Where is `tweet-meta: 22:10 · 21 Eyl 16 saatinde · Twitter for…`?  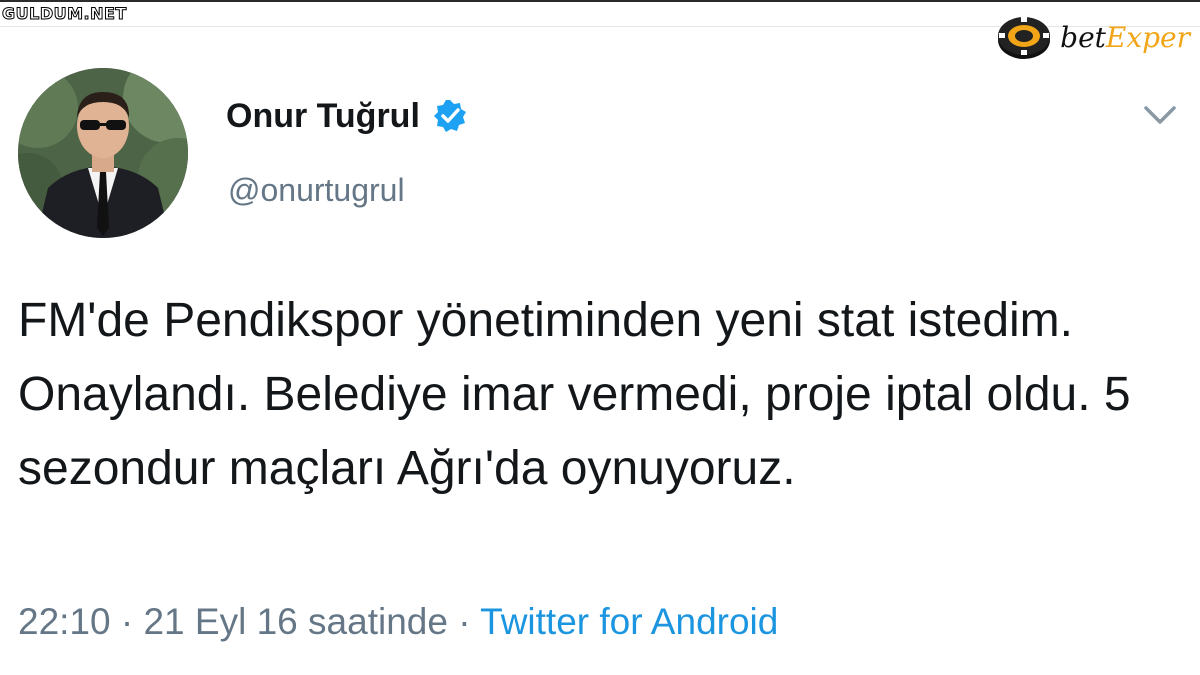
tweet-meta: 22:10 · 21 Eyl 16 saatinde · Twitter for… is located at coordinates (398, 622).